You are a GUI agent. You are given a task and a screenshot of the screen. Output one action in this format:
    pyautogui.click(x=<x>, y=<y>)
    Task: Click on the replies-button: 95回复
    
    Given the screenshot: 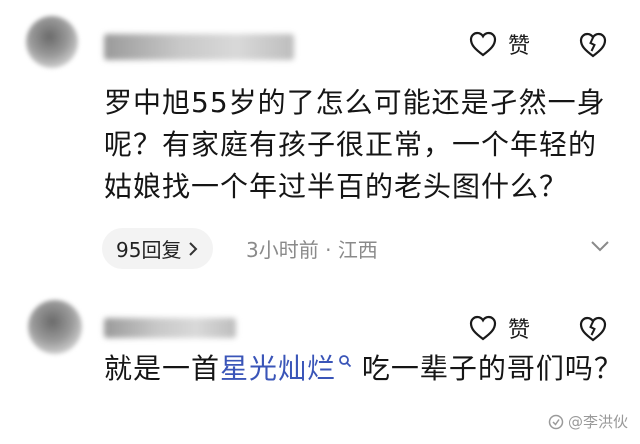 What is the action you would take?
    pyautogui.click(x=158, y=248)
    